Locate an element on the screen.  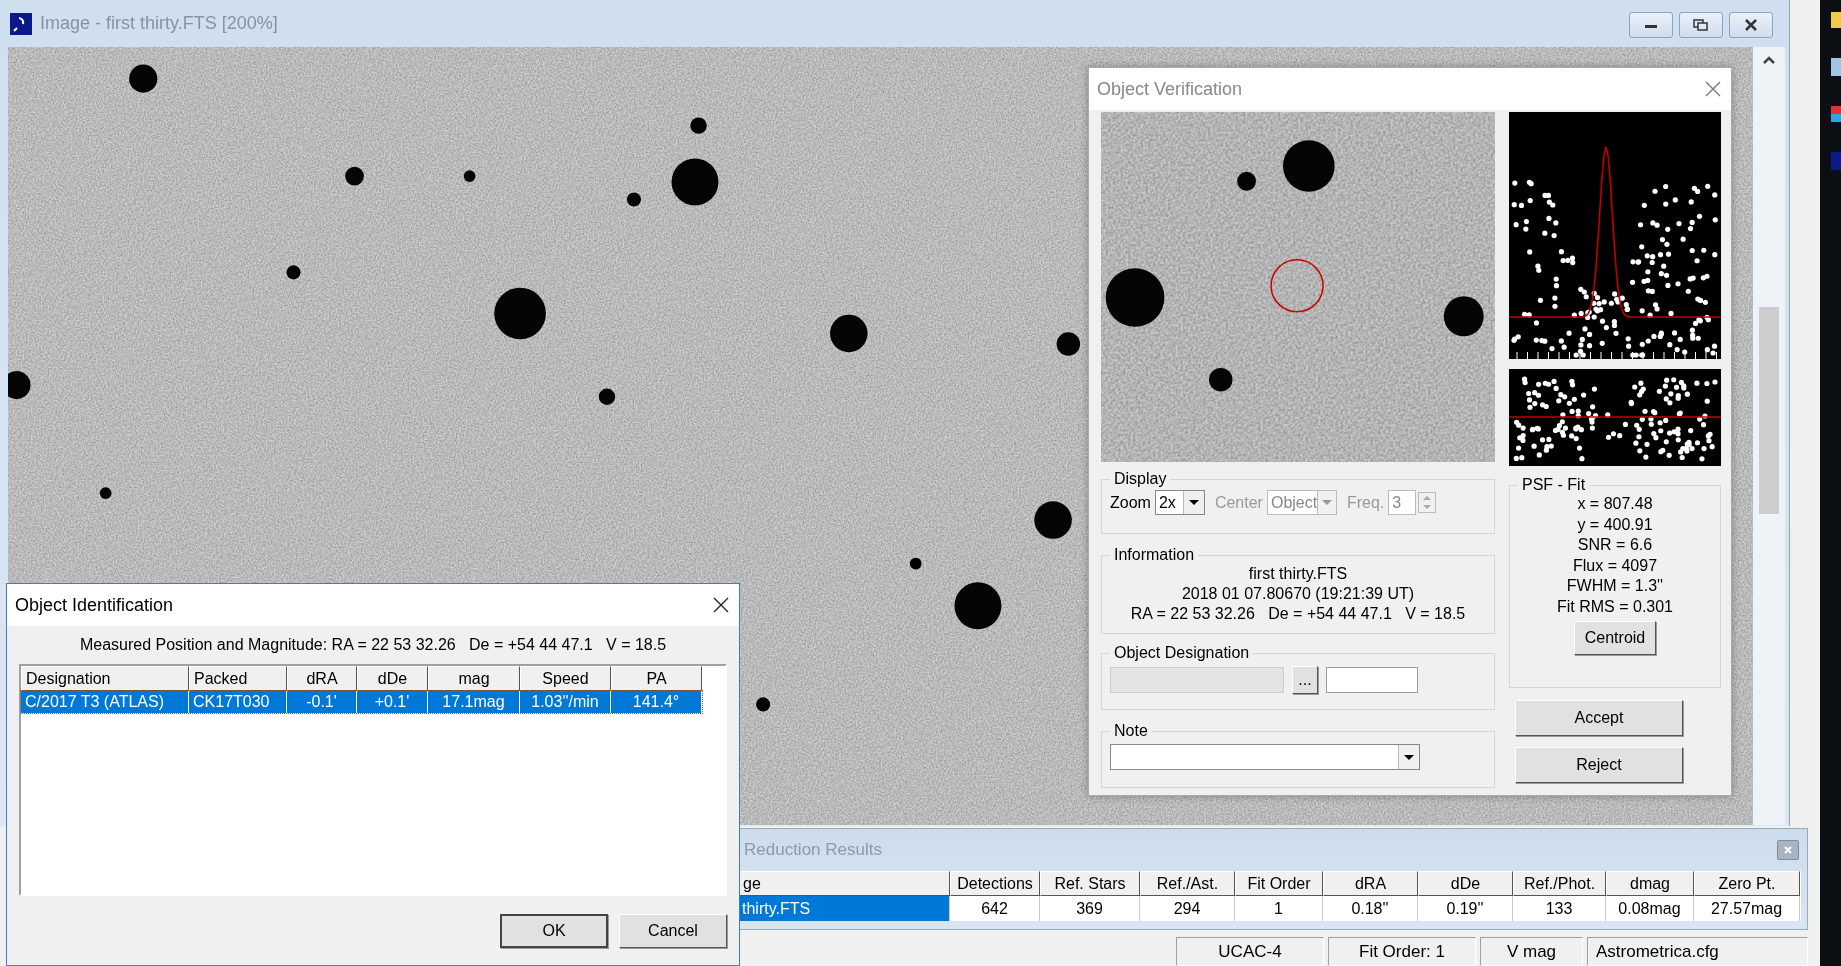
number-field is located at coordinates (1372, 680).